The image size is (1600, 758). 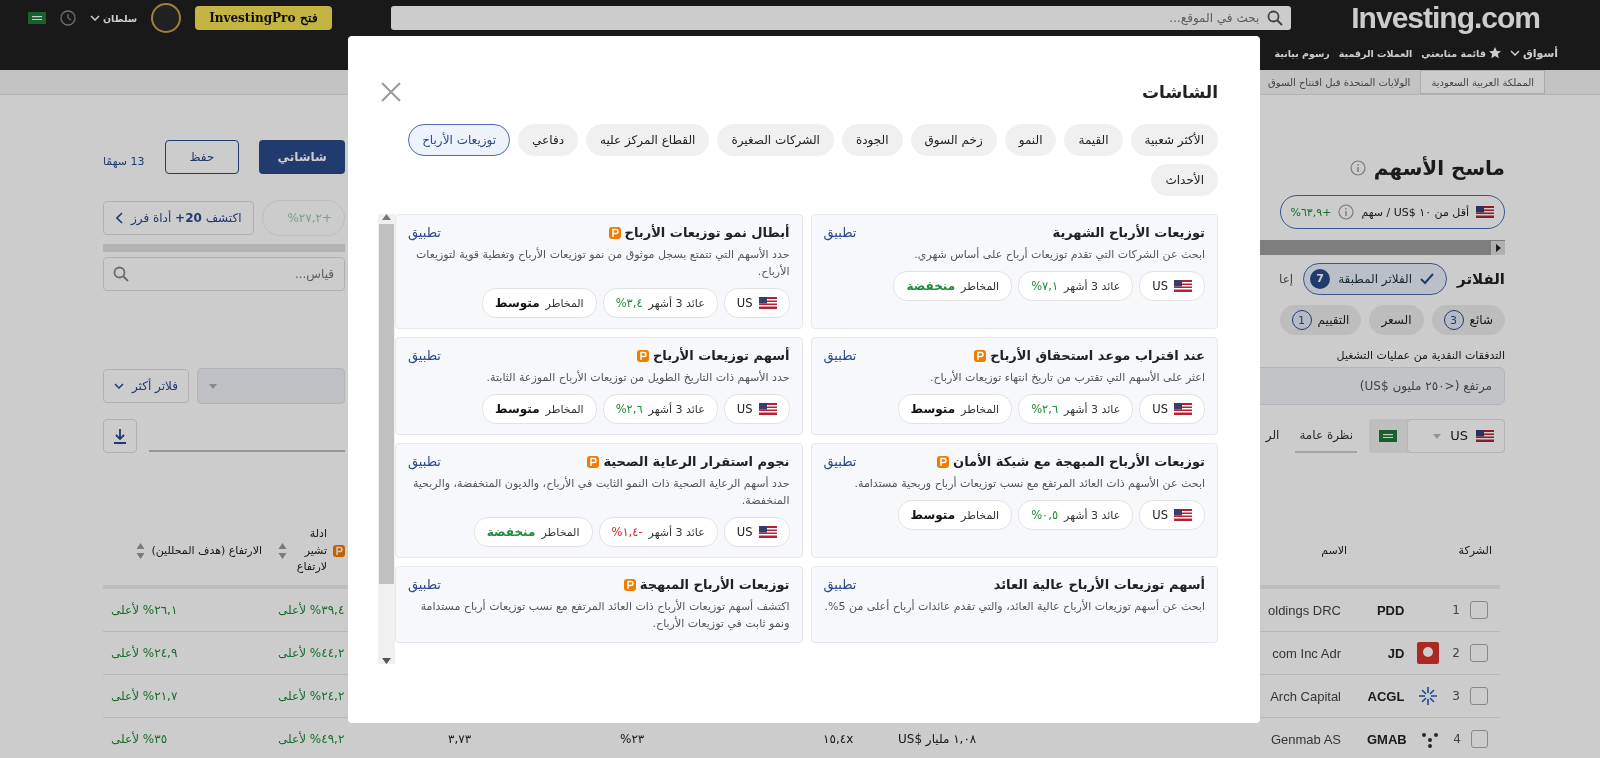 What do you see at coordinates (637, 378) in the screenshot?
I see `card-description: حدد الأسهم ذات التاريخ الطويل من توزيعات الأرباح الموزعة الثابتة.` at bounding box center [637, 378].